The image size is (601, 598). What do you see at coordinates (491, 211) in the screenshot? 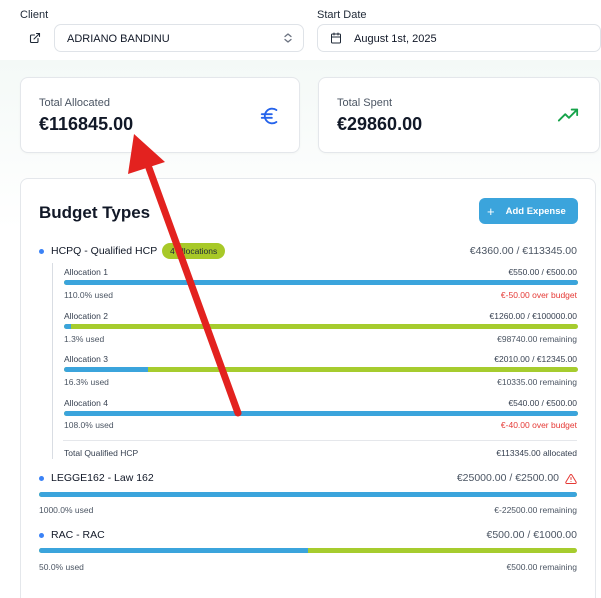
I see `plus-icon: +` at bounding box center [491, 211].